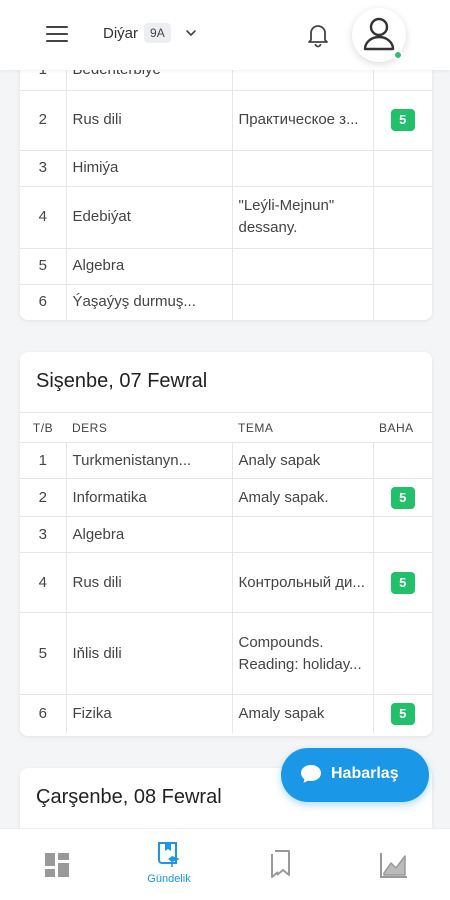 The width and height of the screenshot is (450, 900). I want to click on header-topic: TEMA, so click(302, 427).